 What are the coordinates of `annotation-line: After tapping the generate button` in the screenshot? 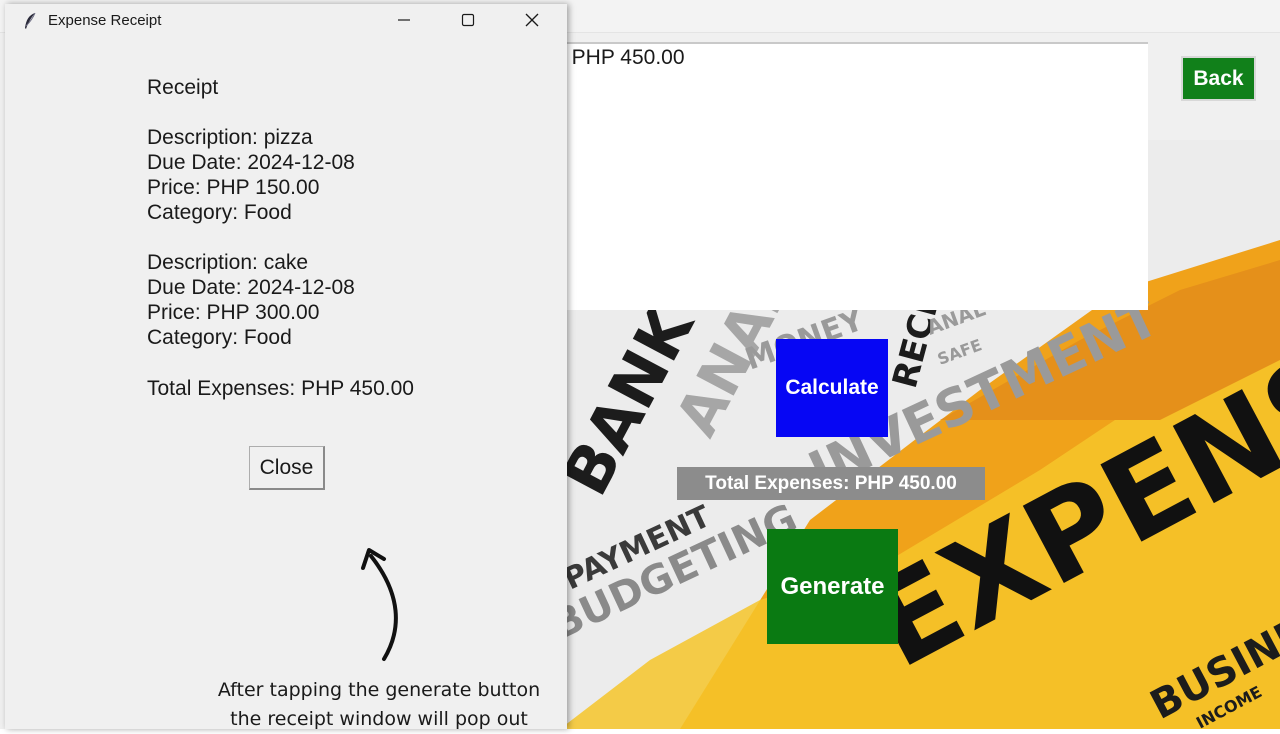 It's located at (379, 690).